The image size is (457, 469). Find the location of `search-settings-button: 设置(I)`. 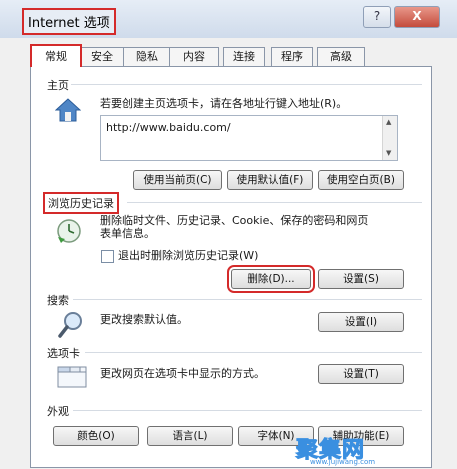

search-settings-button: 设置(I) is located at coordinates (361, 322).